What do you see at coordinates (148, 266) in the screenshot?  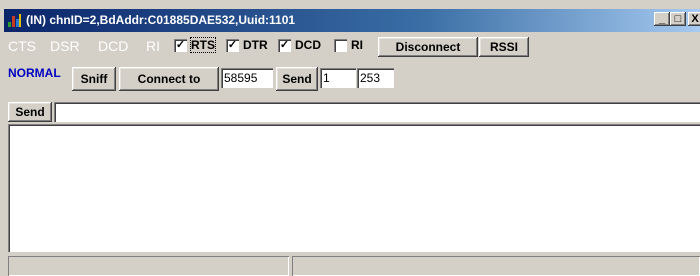 I see `status-pane-left` at bounding box center [148, 266].